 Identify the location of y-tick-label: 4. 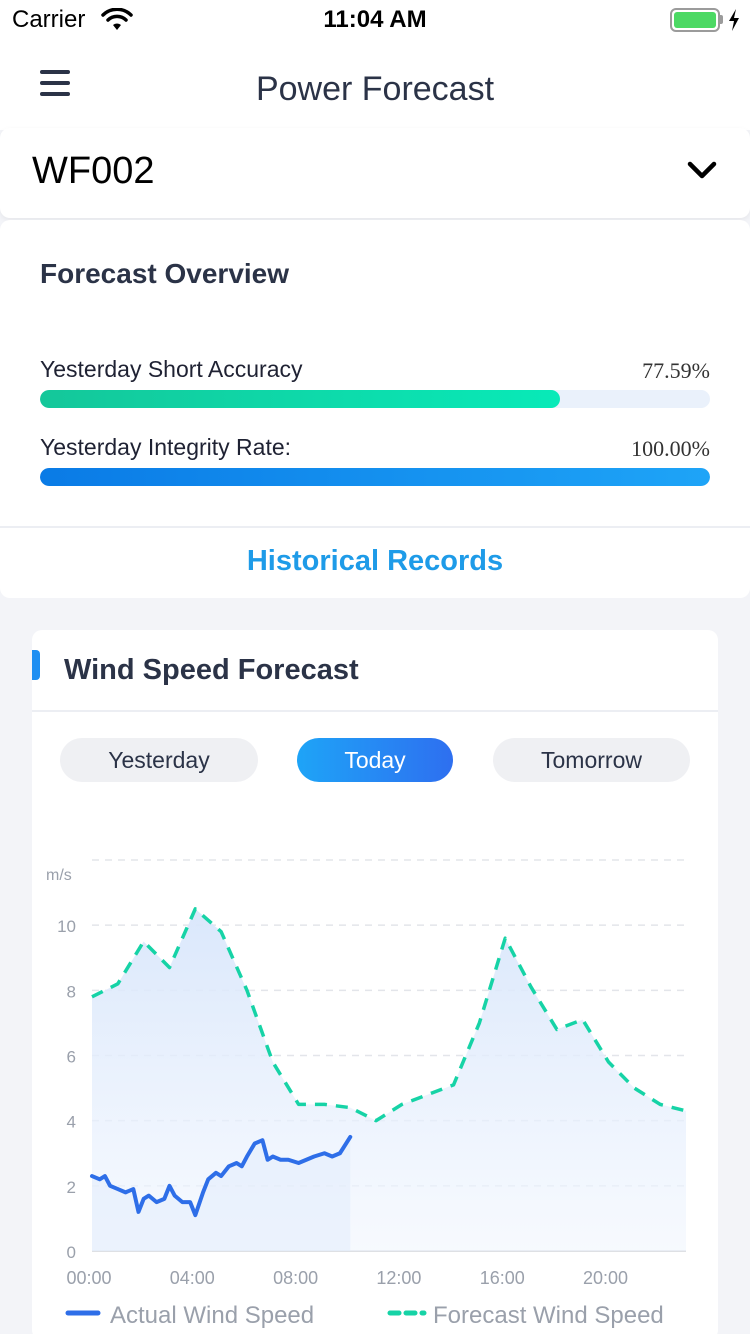
(71, 1122).